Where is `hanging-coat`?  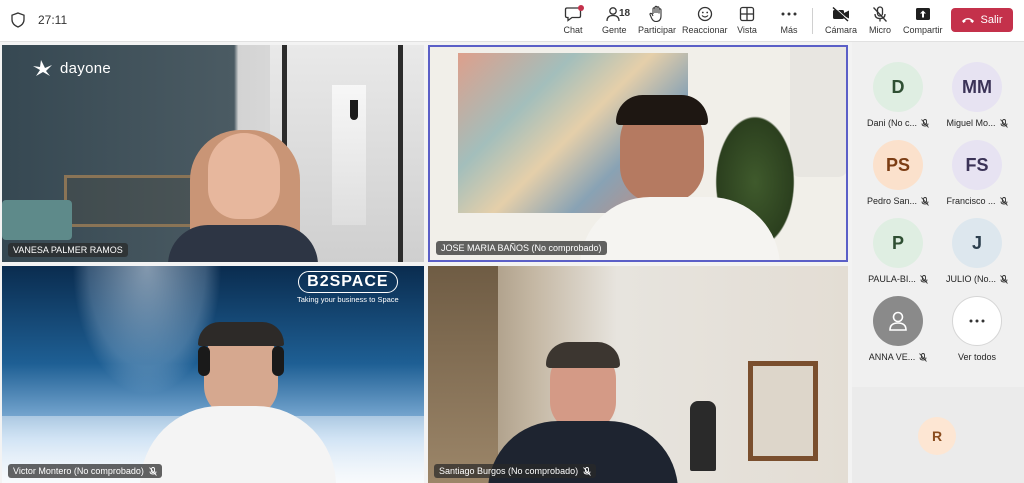 hanging-coat is located at coordinates (703, 436).